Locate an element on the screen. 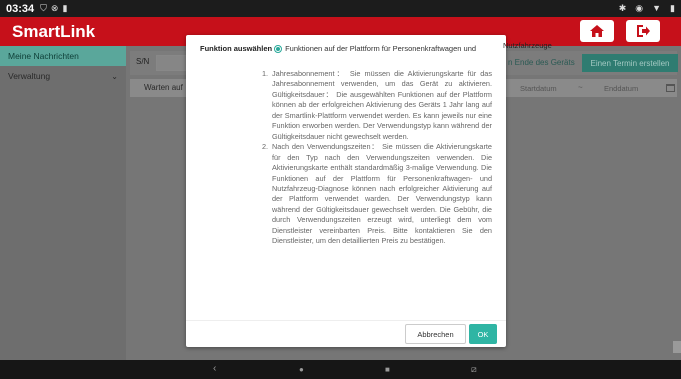 Image resolution: width=681 pixels, height=379 pixels. wifi-icon: ▼ is located at coordinates (657, 8).